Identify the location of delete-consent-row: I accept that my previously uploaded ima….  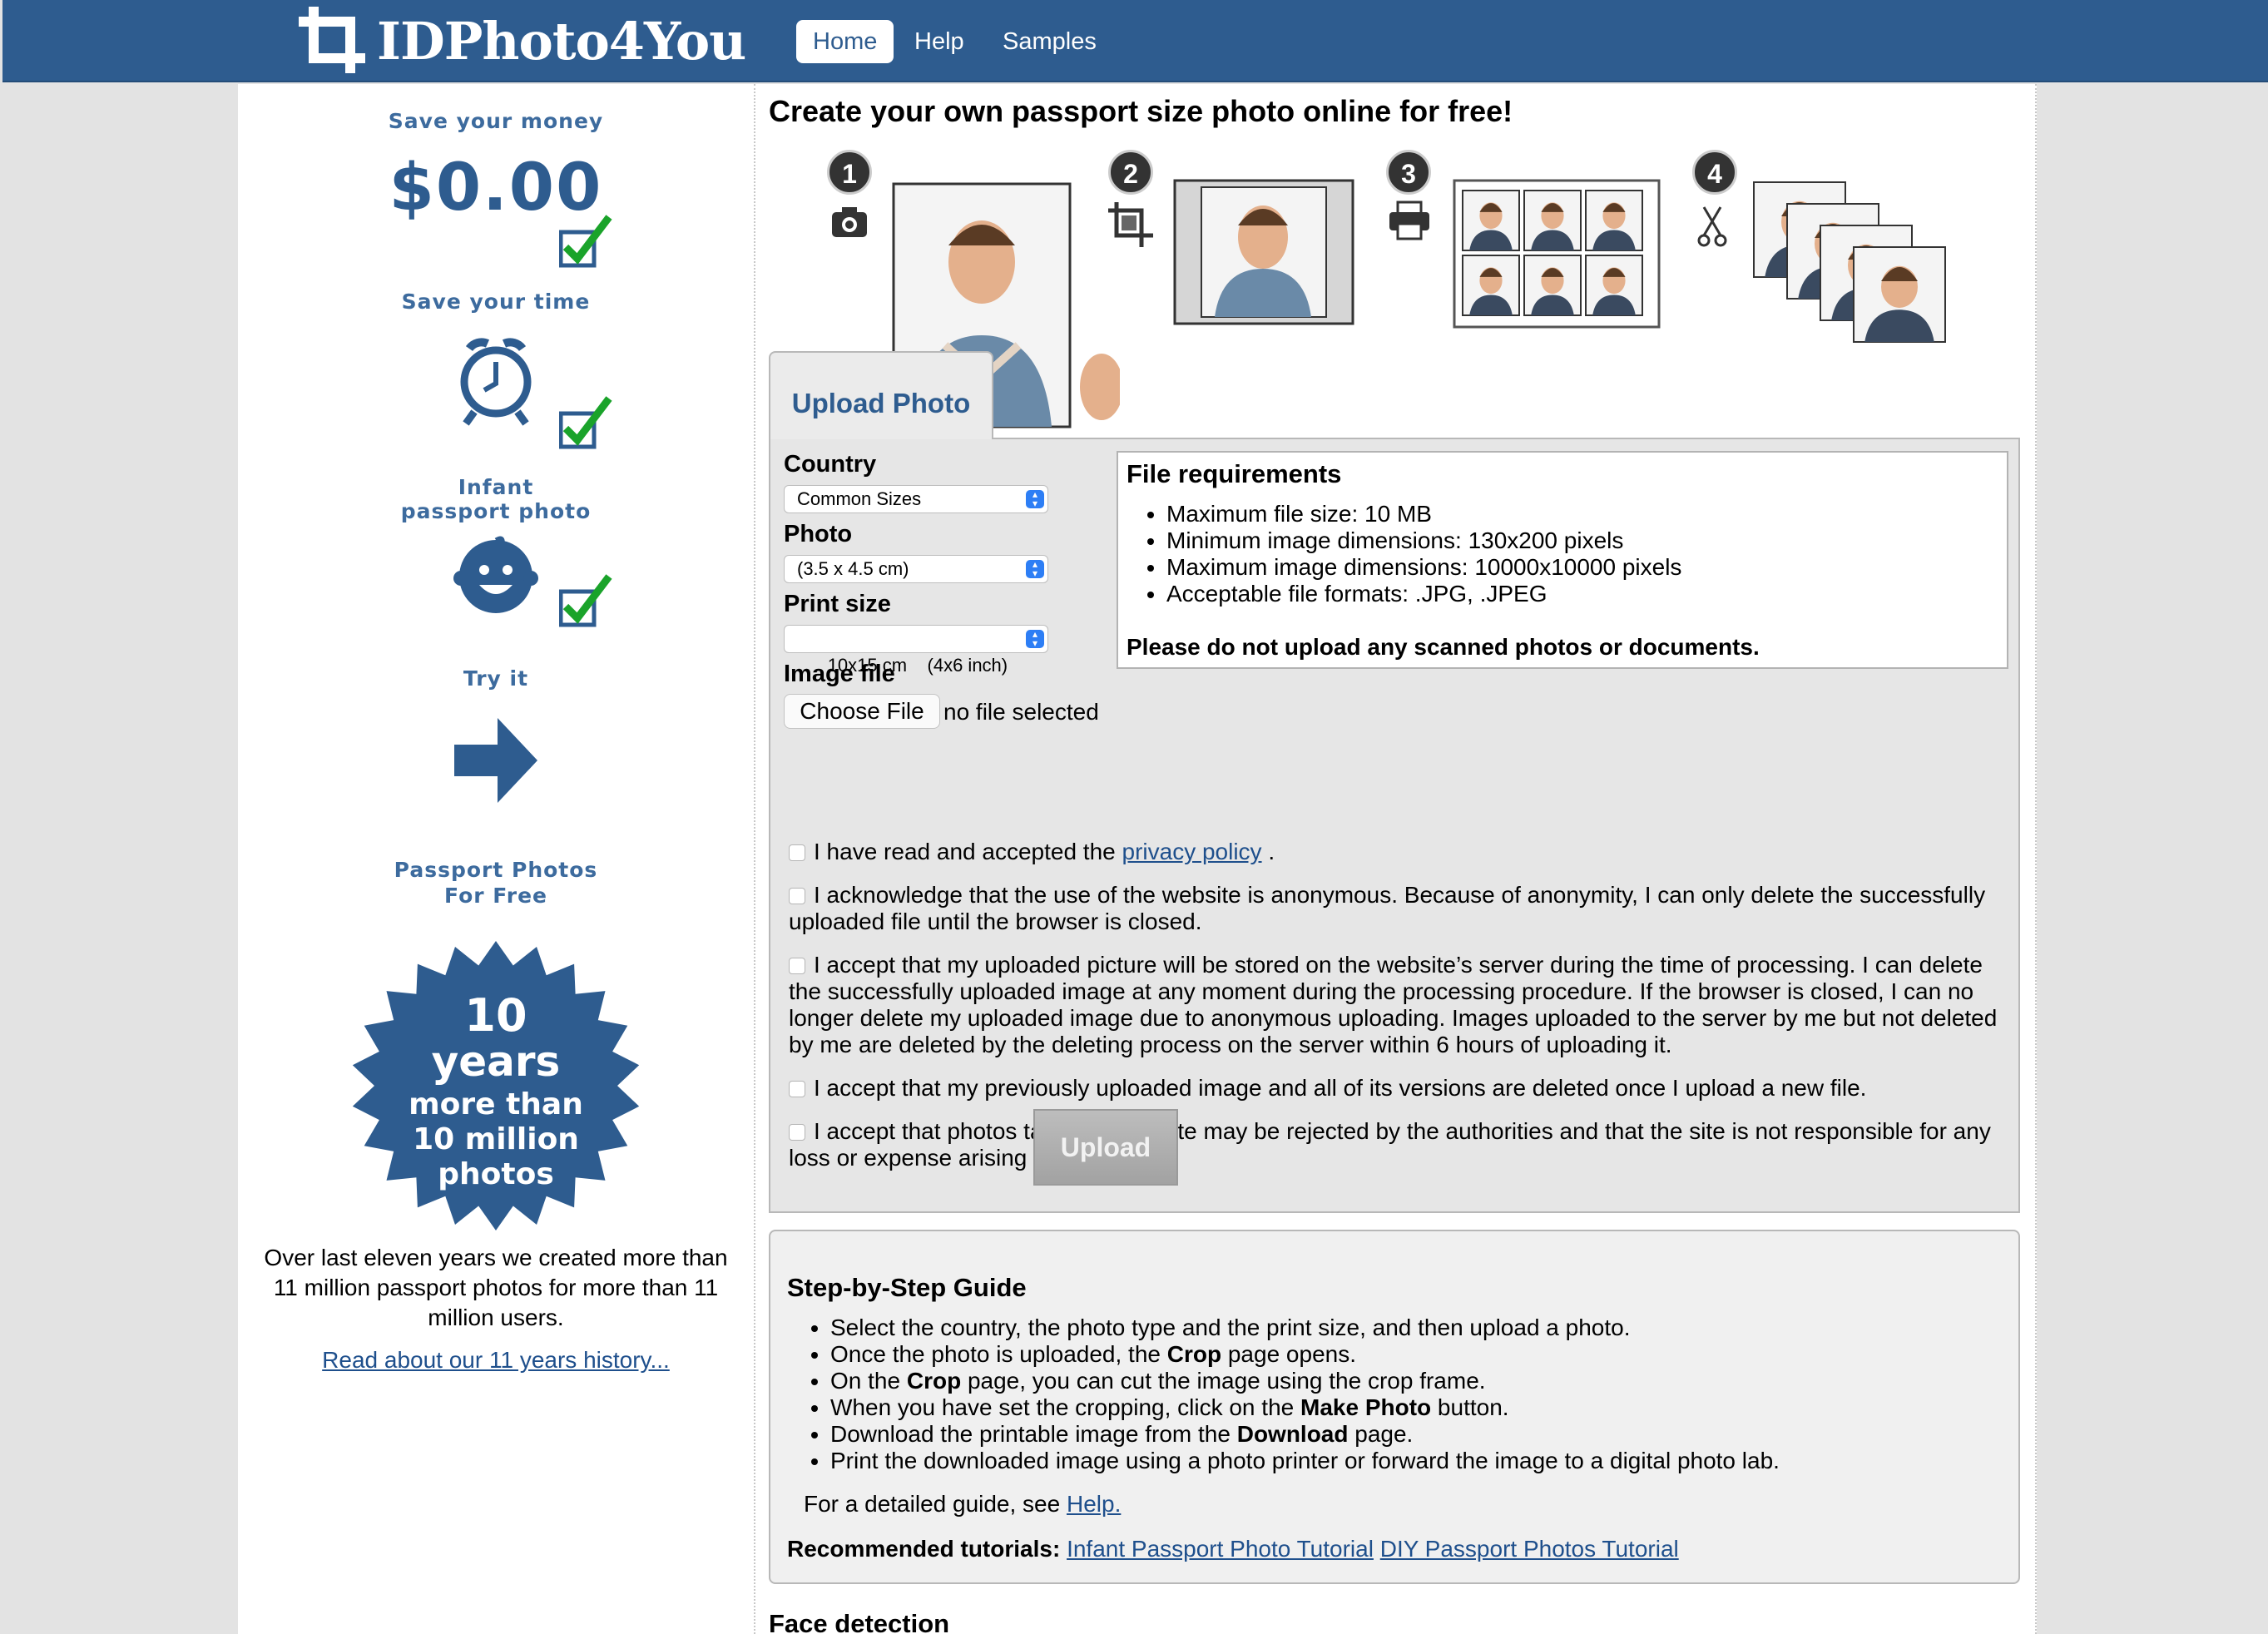
(1397, 1089).